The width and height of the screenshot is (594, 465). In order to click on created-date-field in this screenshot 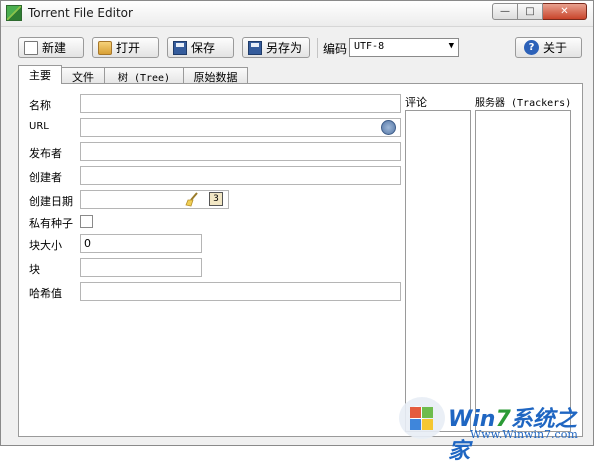, I will do `click(154, 199)`.